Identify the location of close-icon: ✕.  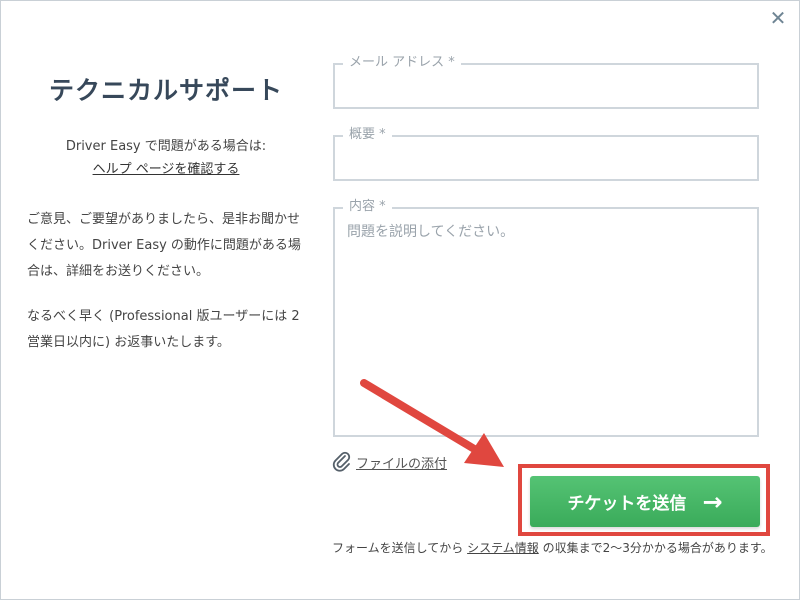
(778, 18).